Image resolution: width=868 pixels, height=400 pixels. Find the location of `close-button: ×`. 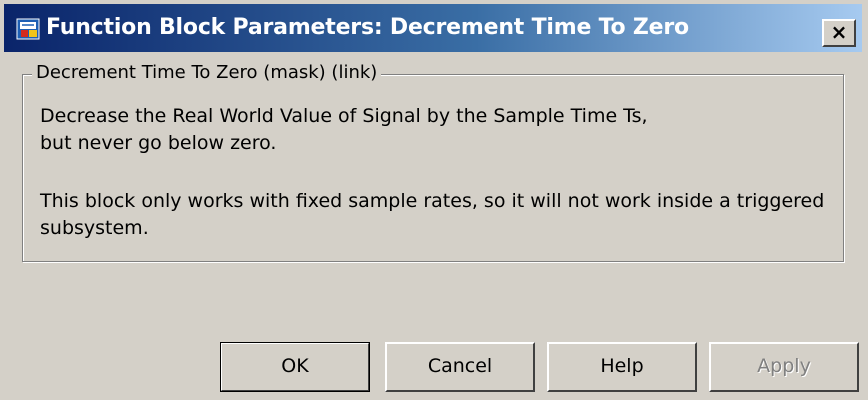

close-button: × is located at coordinates (839, 33).